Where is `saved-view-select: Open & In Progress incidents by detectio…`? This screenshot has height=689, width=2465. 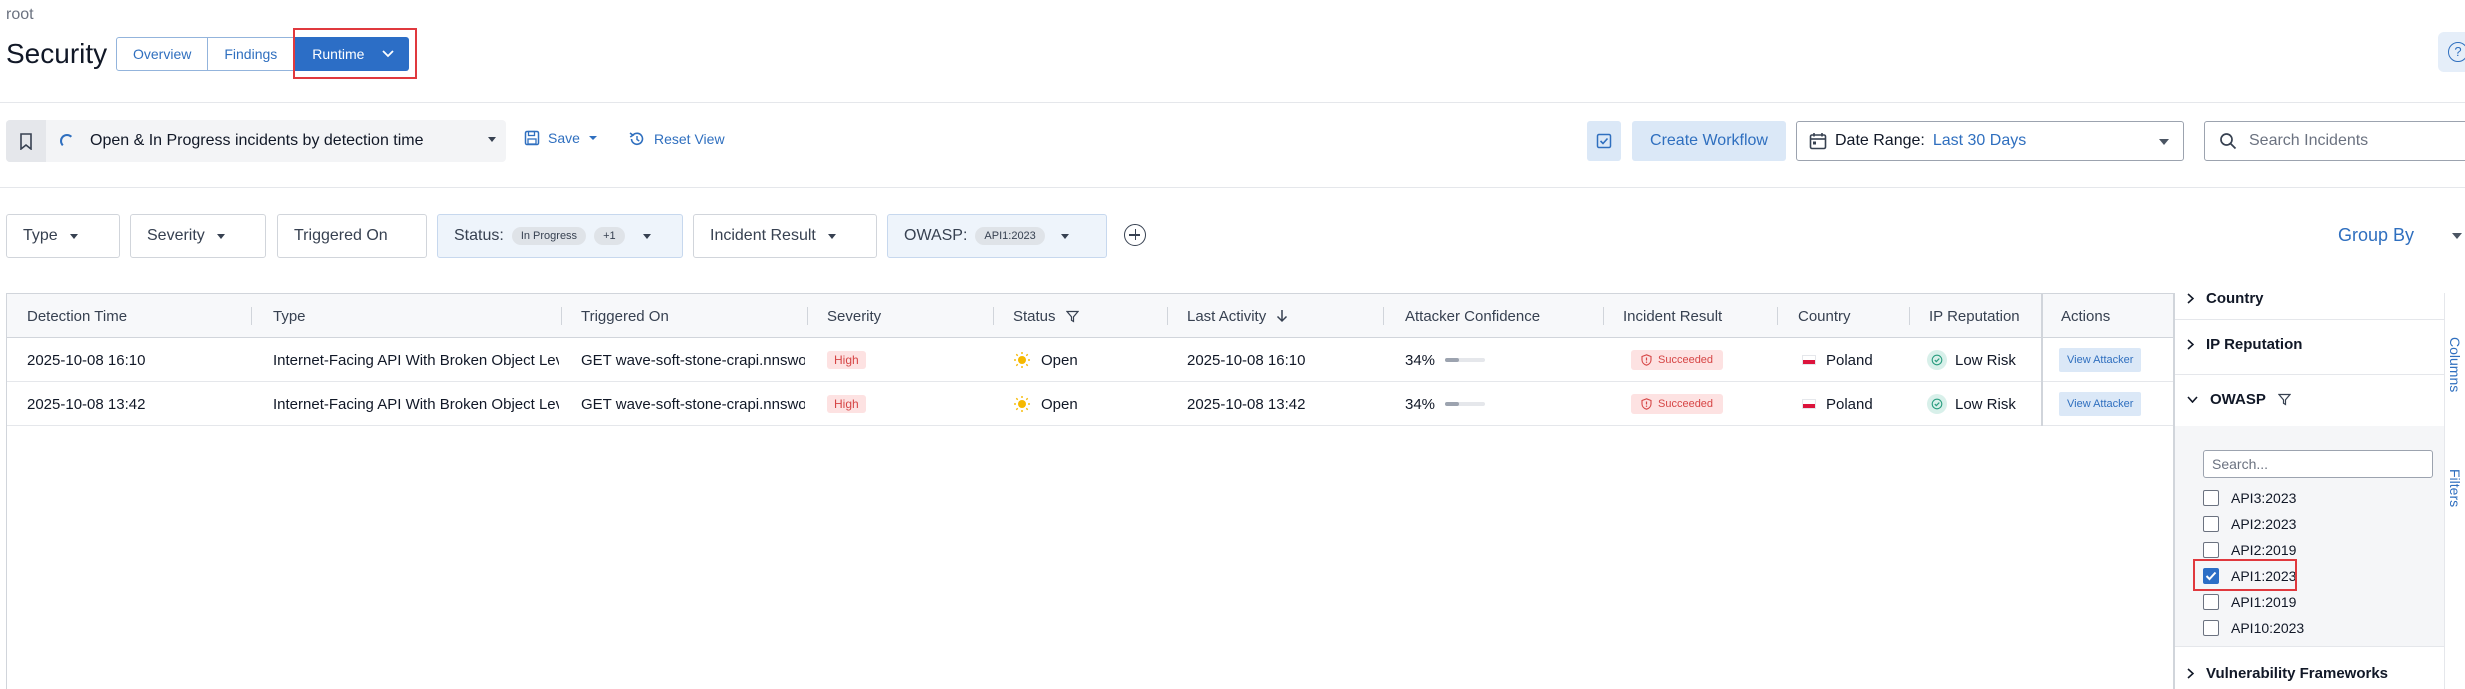 saved-view-select: Open & In Progress incidents by detectio… is located at coordinates (256, 141).